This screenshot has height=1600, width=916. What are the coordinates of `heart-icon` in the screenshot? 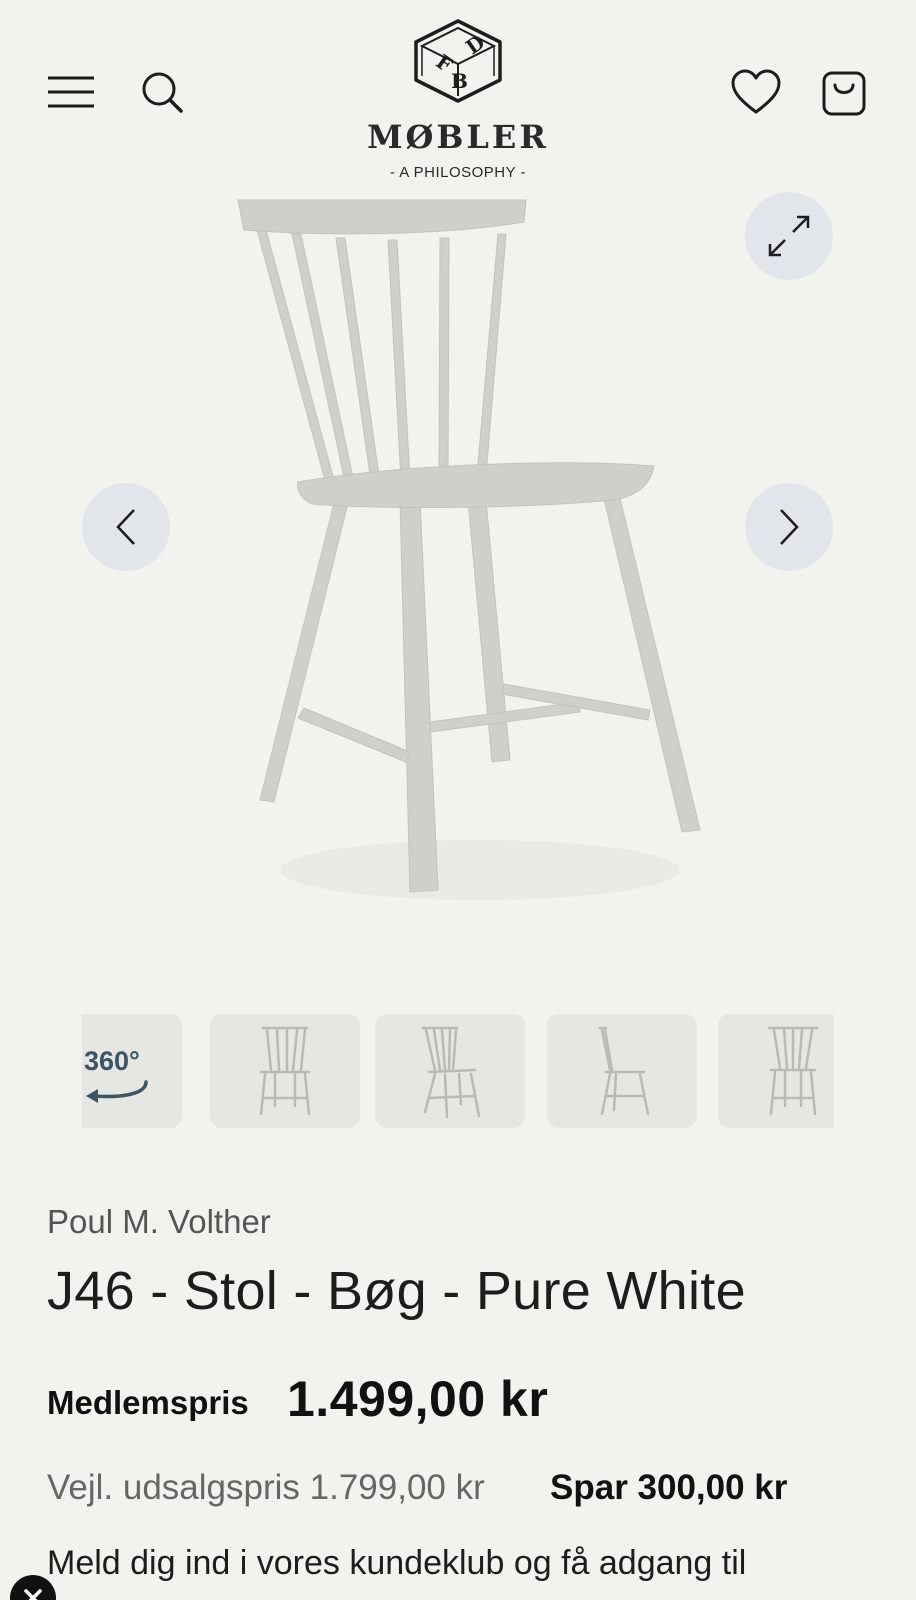 It's located at (756, 91).